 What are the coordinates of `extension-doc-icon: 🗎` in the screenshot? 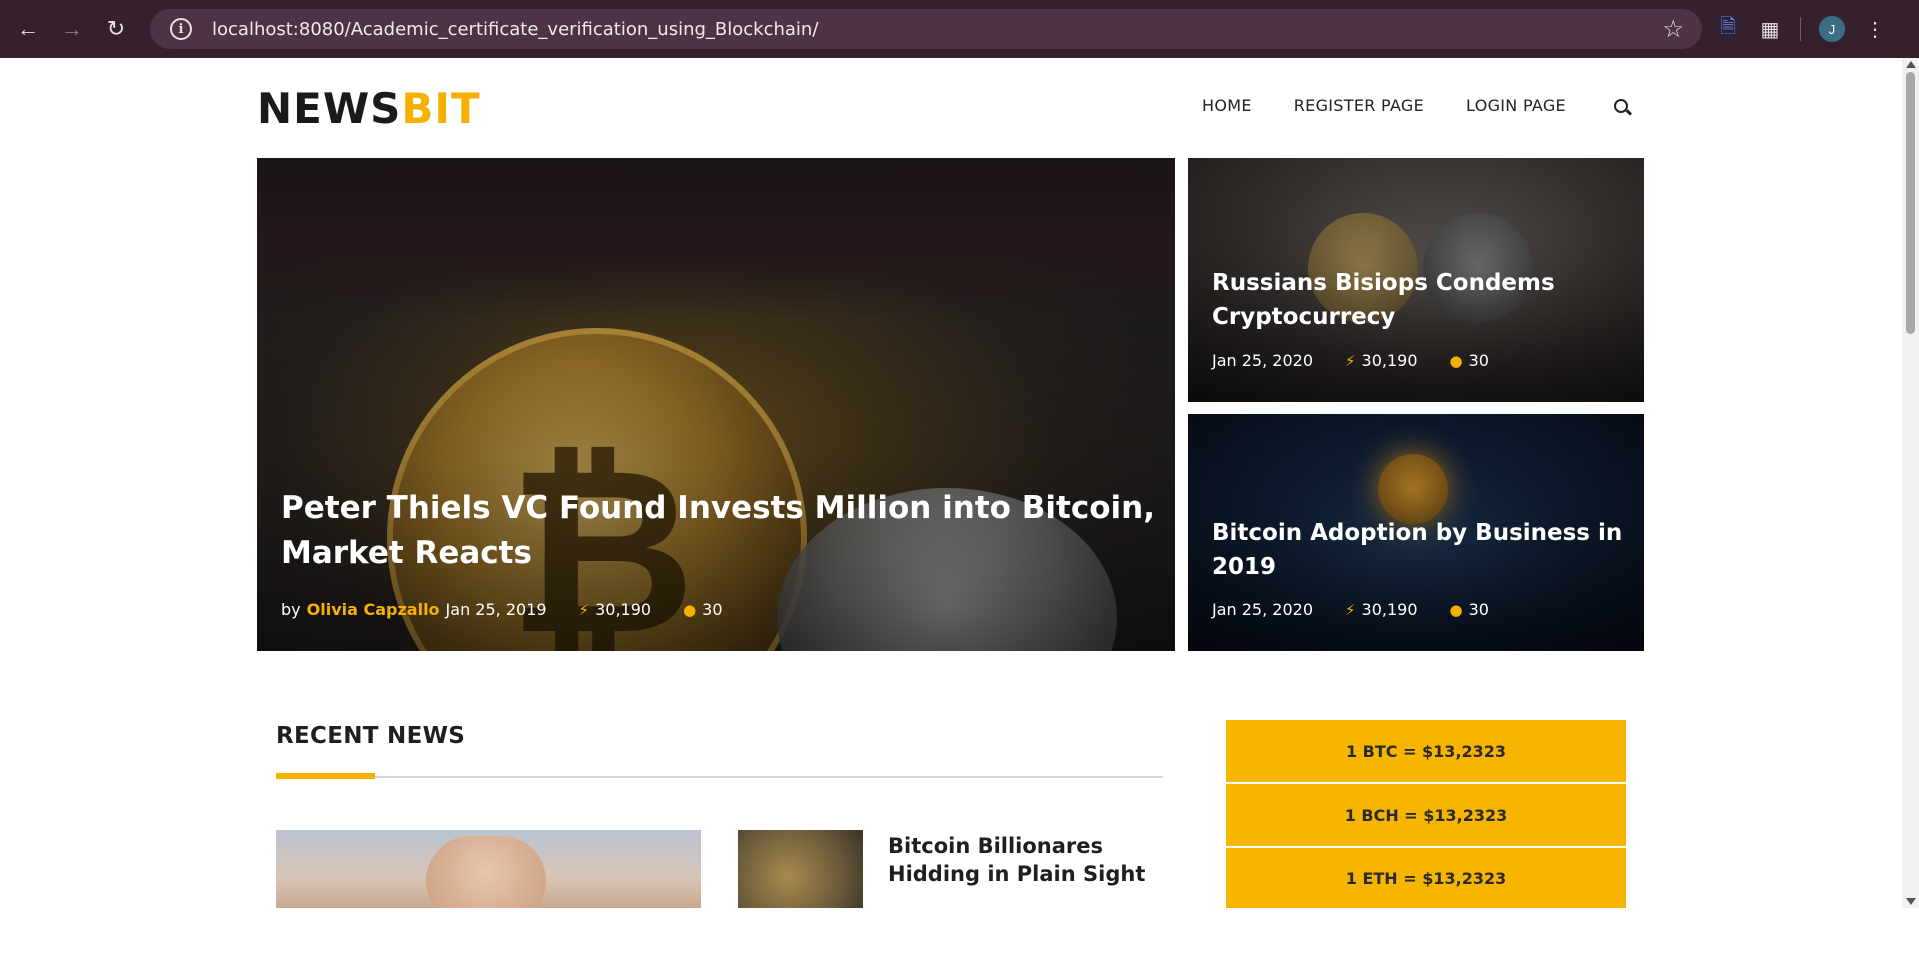 It's located at (1728, 28).